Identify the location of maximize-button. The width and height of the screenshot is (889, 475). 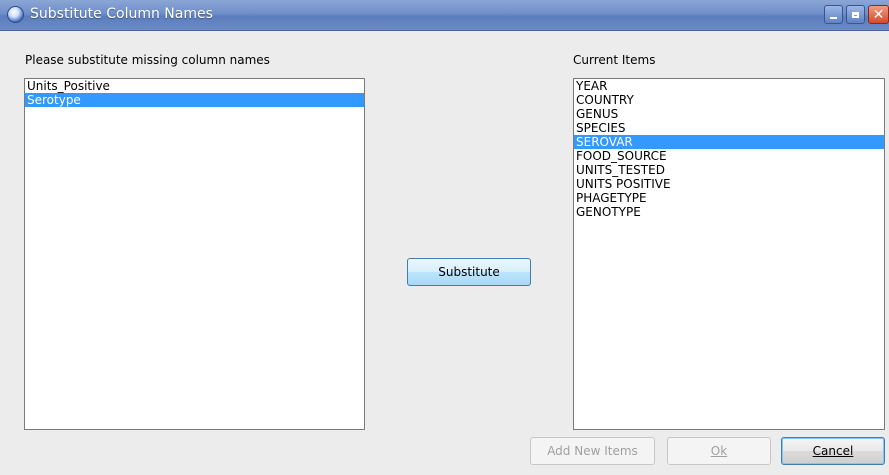
(855, 14).